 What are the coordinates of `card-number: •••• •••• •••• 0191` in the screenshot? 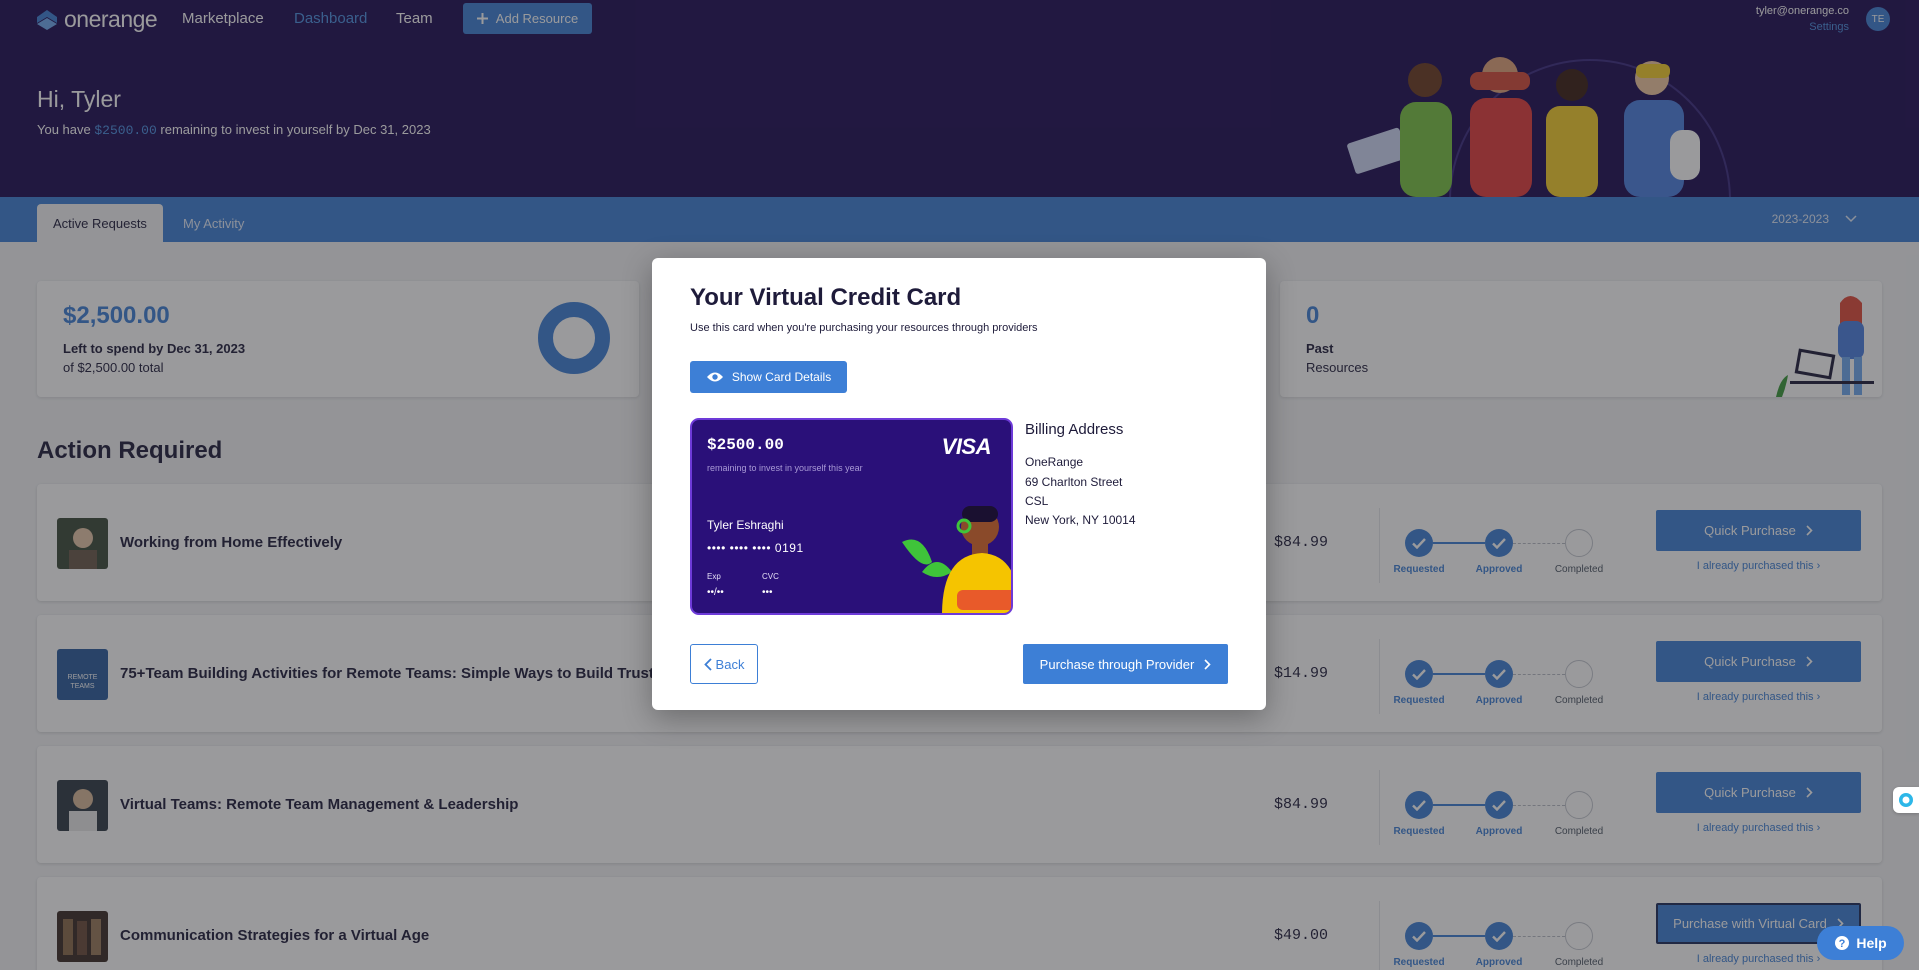 It's located at (755, 548).